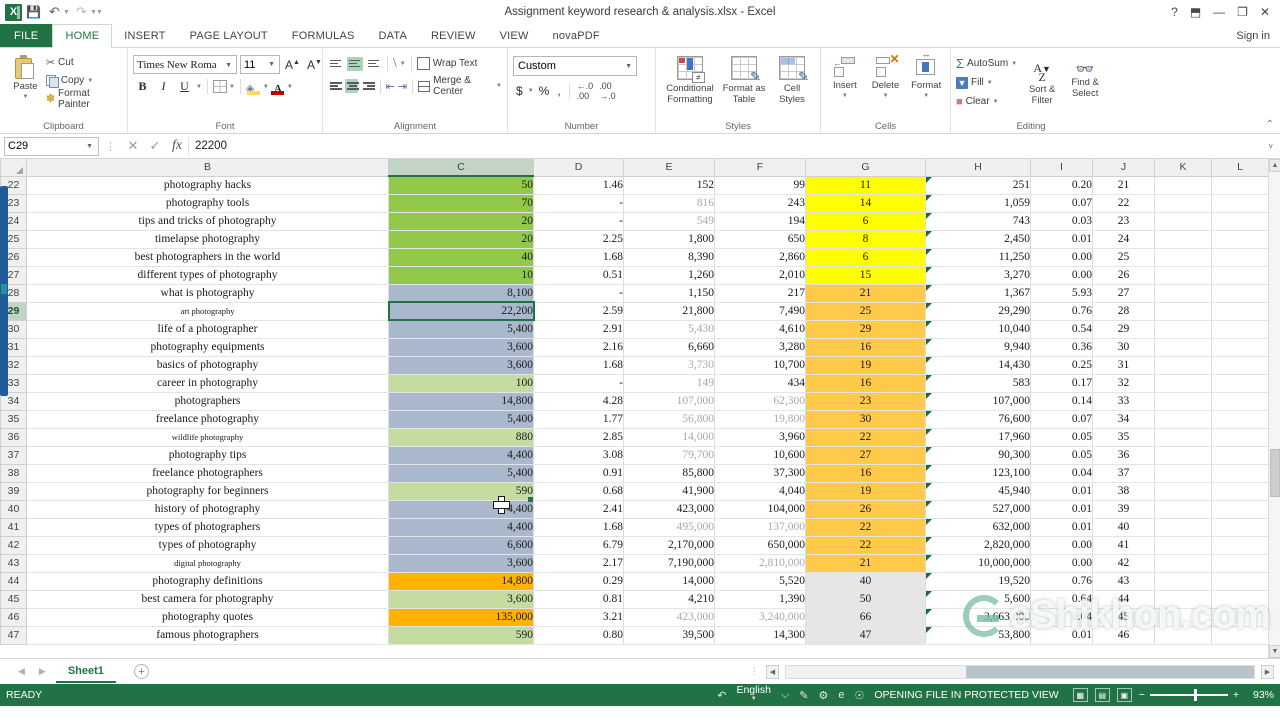  What do you see at coordinates (461, 257) in the screenshot?
I see `cell-C26: 40` at bounding box center [461, 257].